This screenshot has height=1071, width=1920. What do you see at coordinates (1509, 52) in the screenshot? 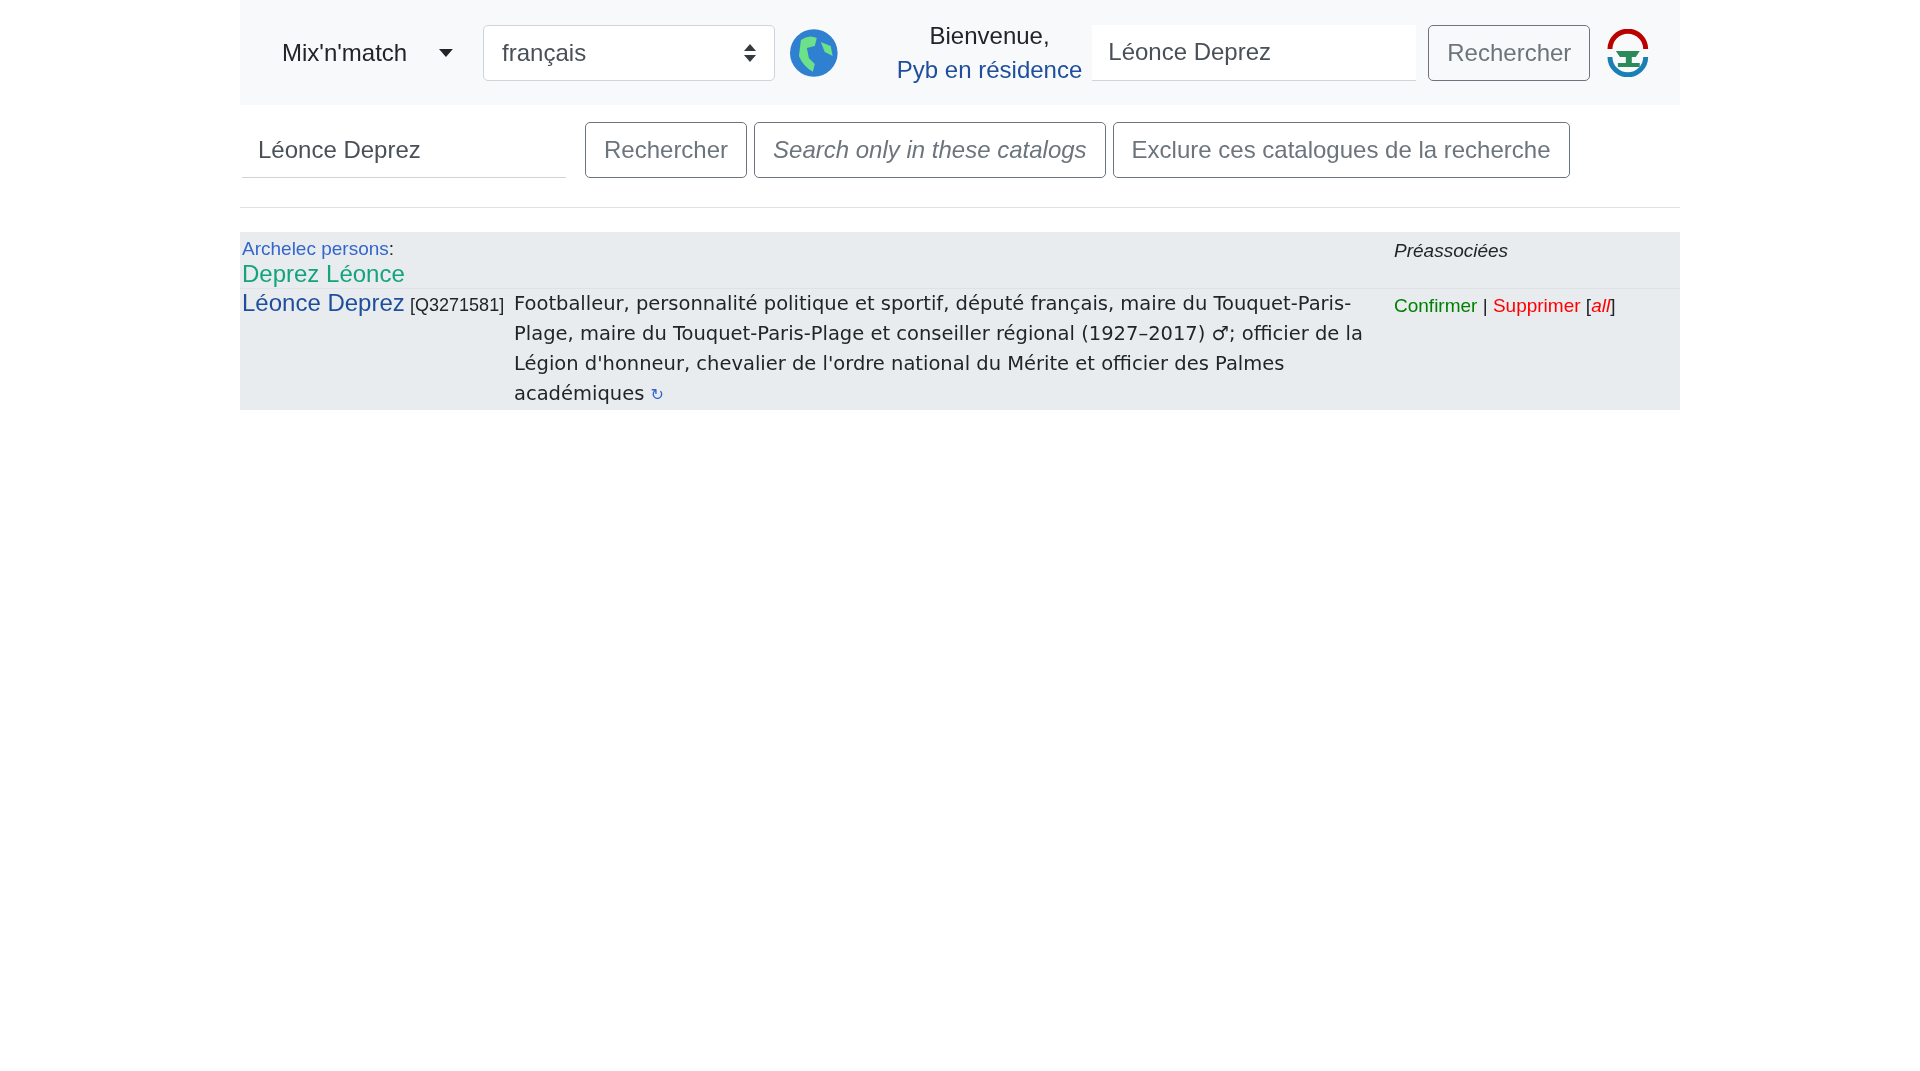
I see `search-button: Rechercher` at bounding box center [1509, 52].